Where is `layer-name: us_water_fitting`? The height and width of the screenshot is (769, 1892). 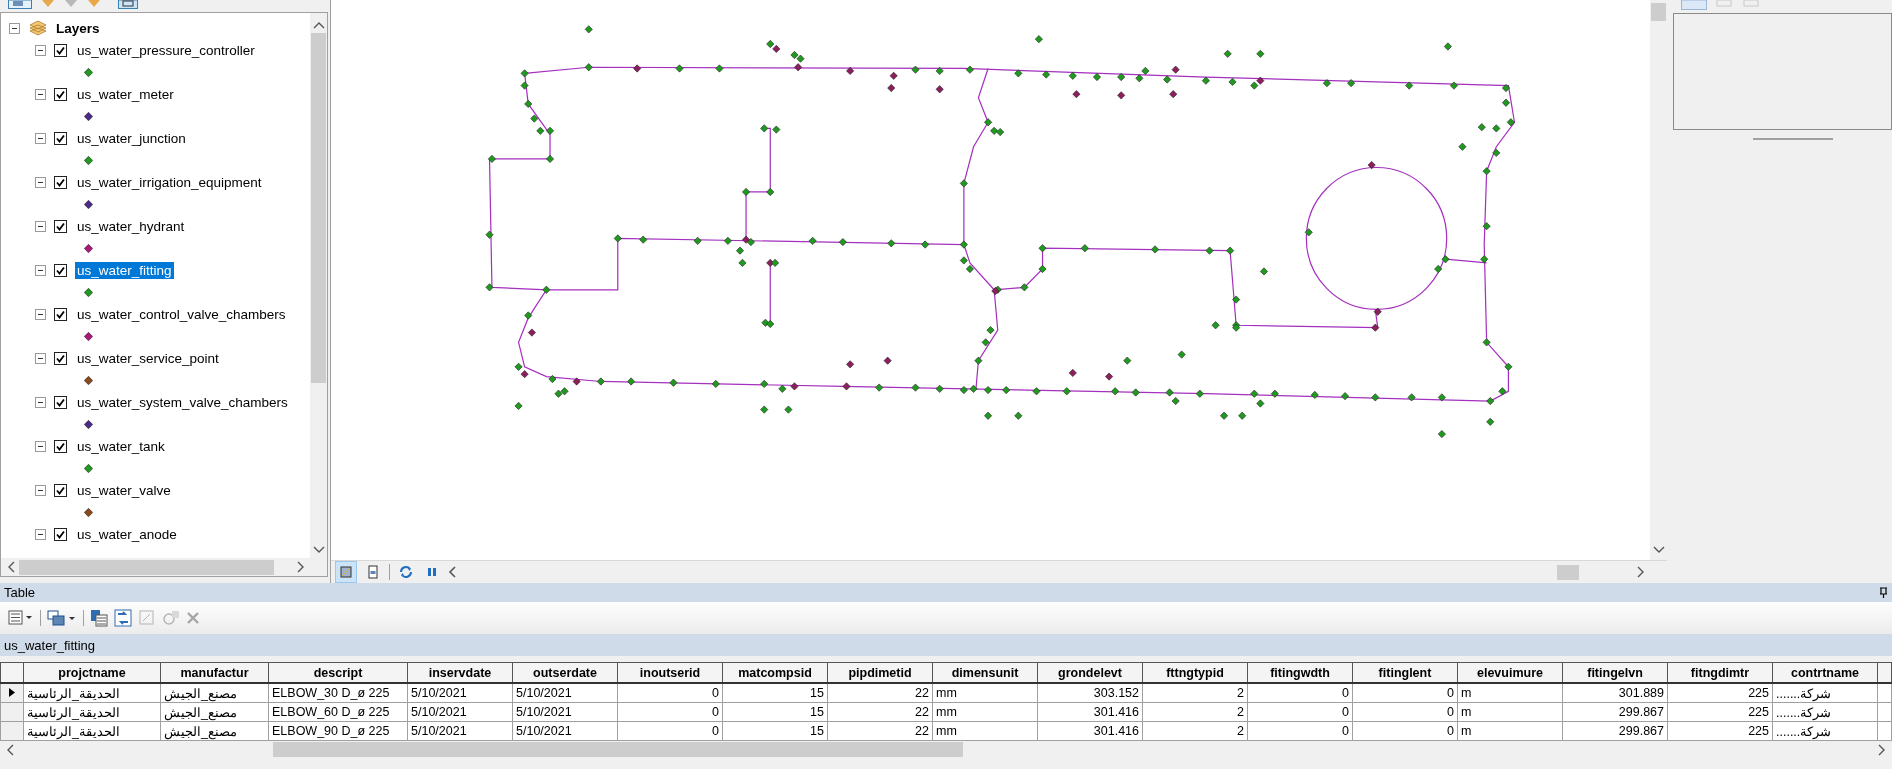 layer-name: us_water_fitting is located at coordinates (124, 270).